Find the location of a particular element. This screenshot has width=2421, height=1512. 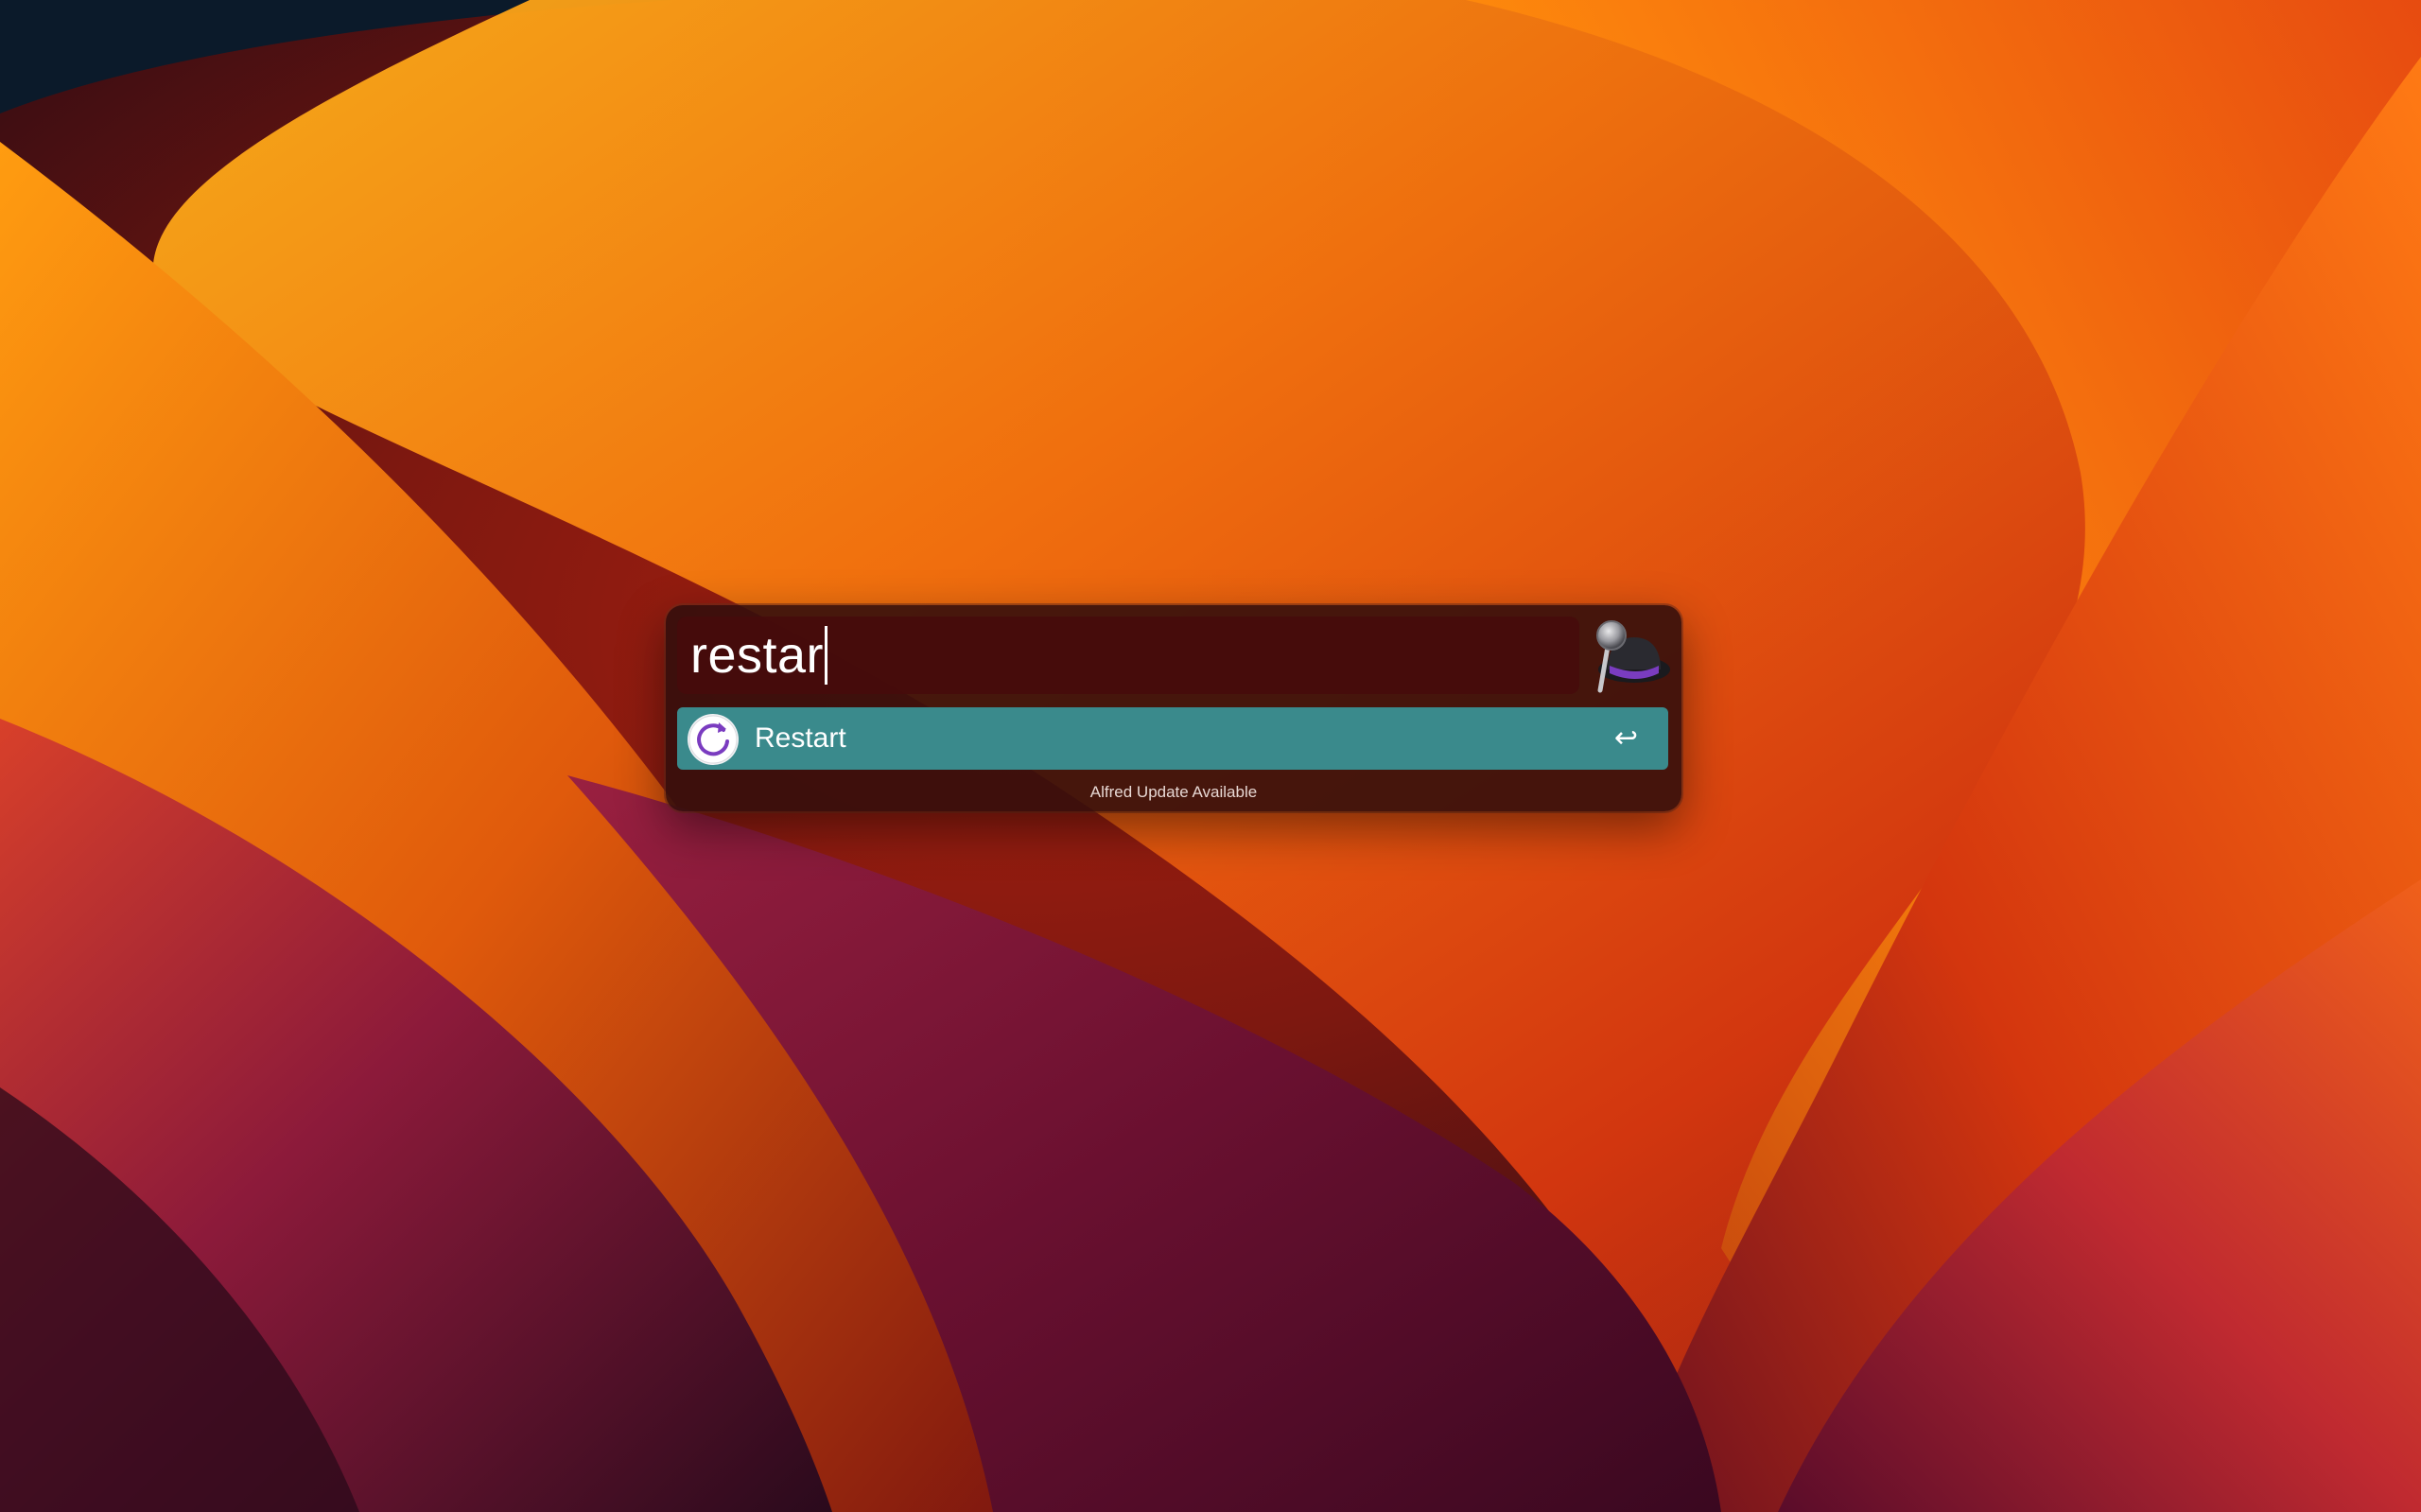

result-title: Restart is located at coordinates (800, 738).